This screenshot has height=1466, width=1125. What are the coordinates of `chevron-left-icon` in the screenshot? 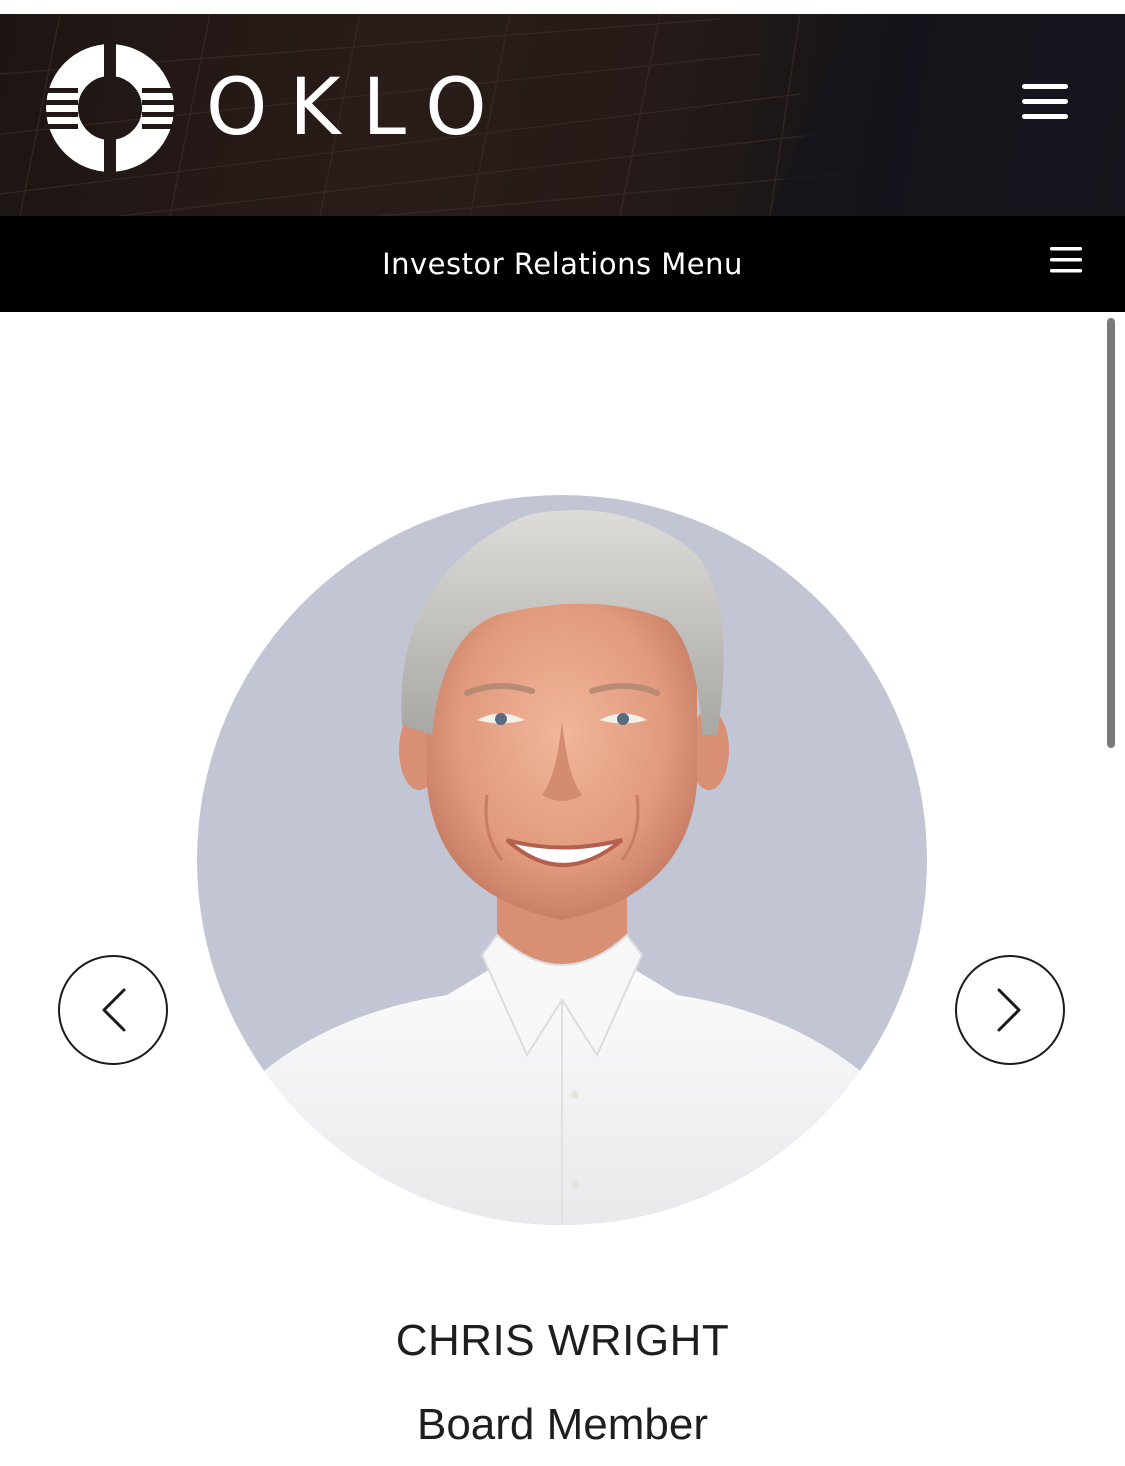 It's located at (114, 1010).